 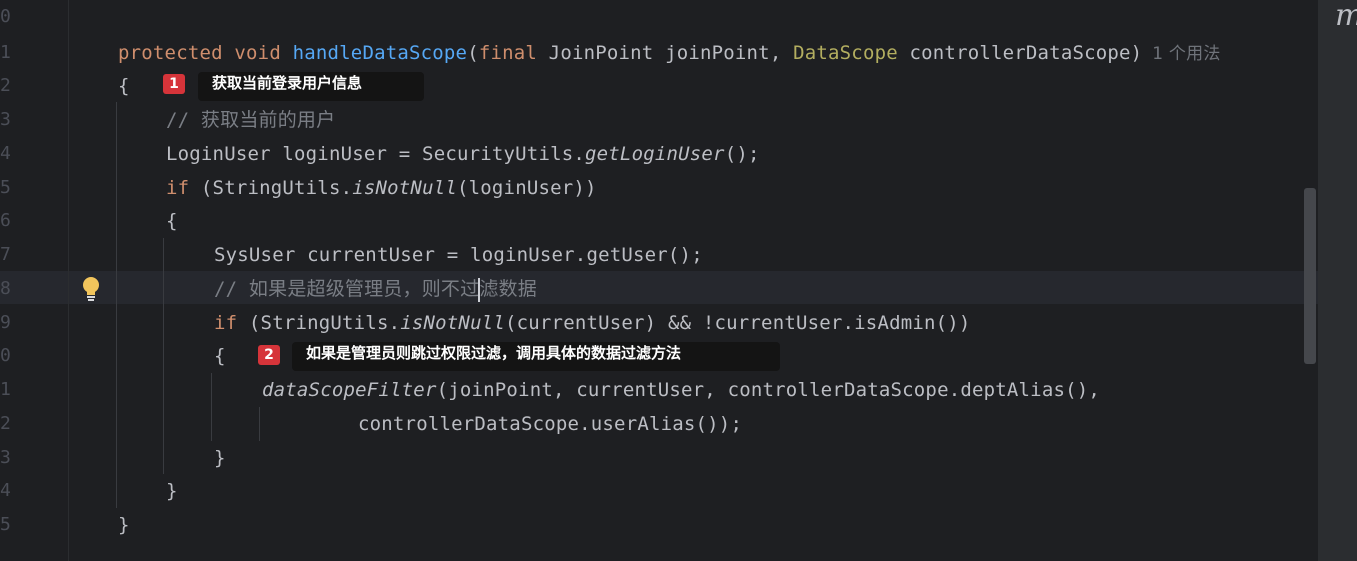 What do you see at coordinates (5, 322) in the screenshot?
I see `line-number: 9` at bounding box center [5, 322].